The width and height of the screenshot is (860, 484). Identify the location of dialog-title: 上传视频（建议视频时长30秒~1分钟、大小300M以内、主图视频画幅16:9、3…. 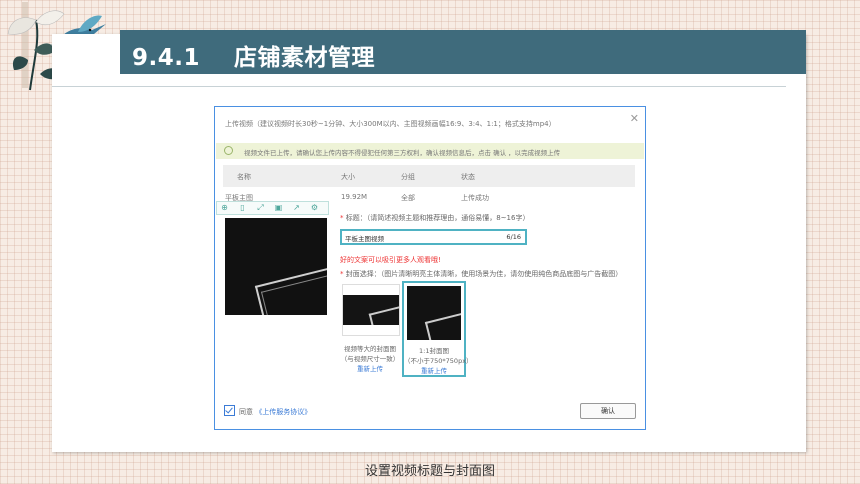
(390, 124).